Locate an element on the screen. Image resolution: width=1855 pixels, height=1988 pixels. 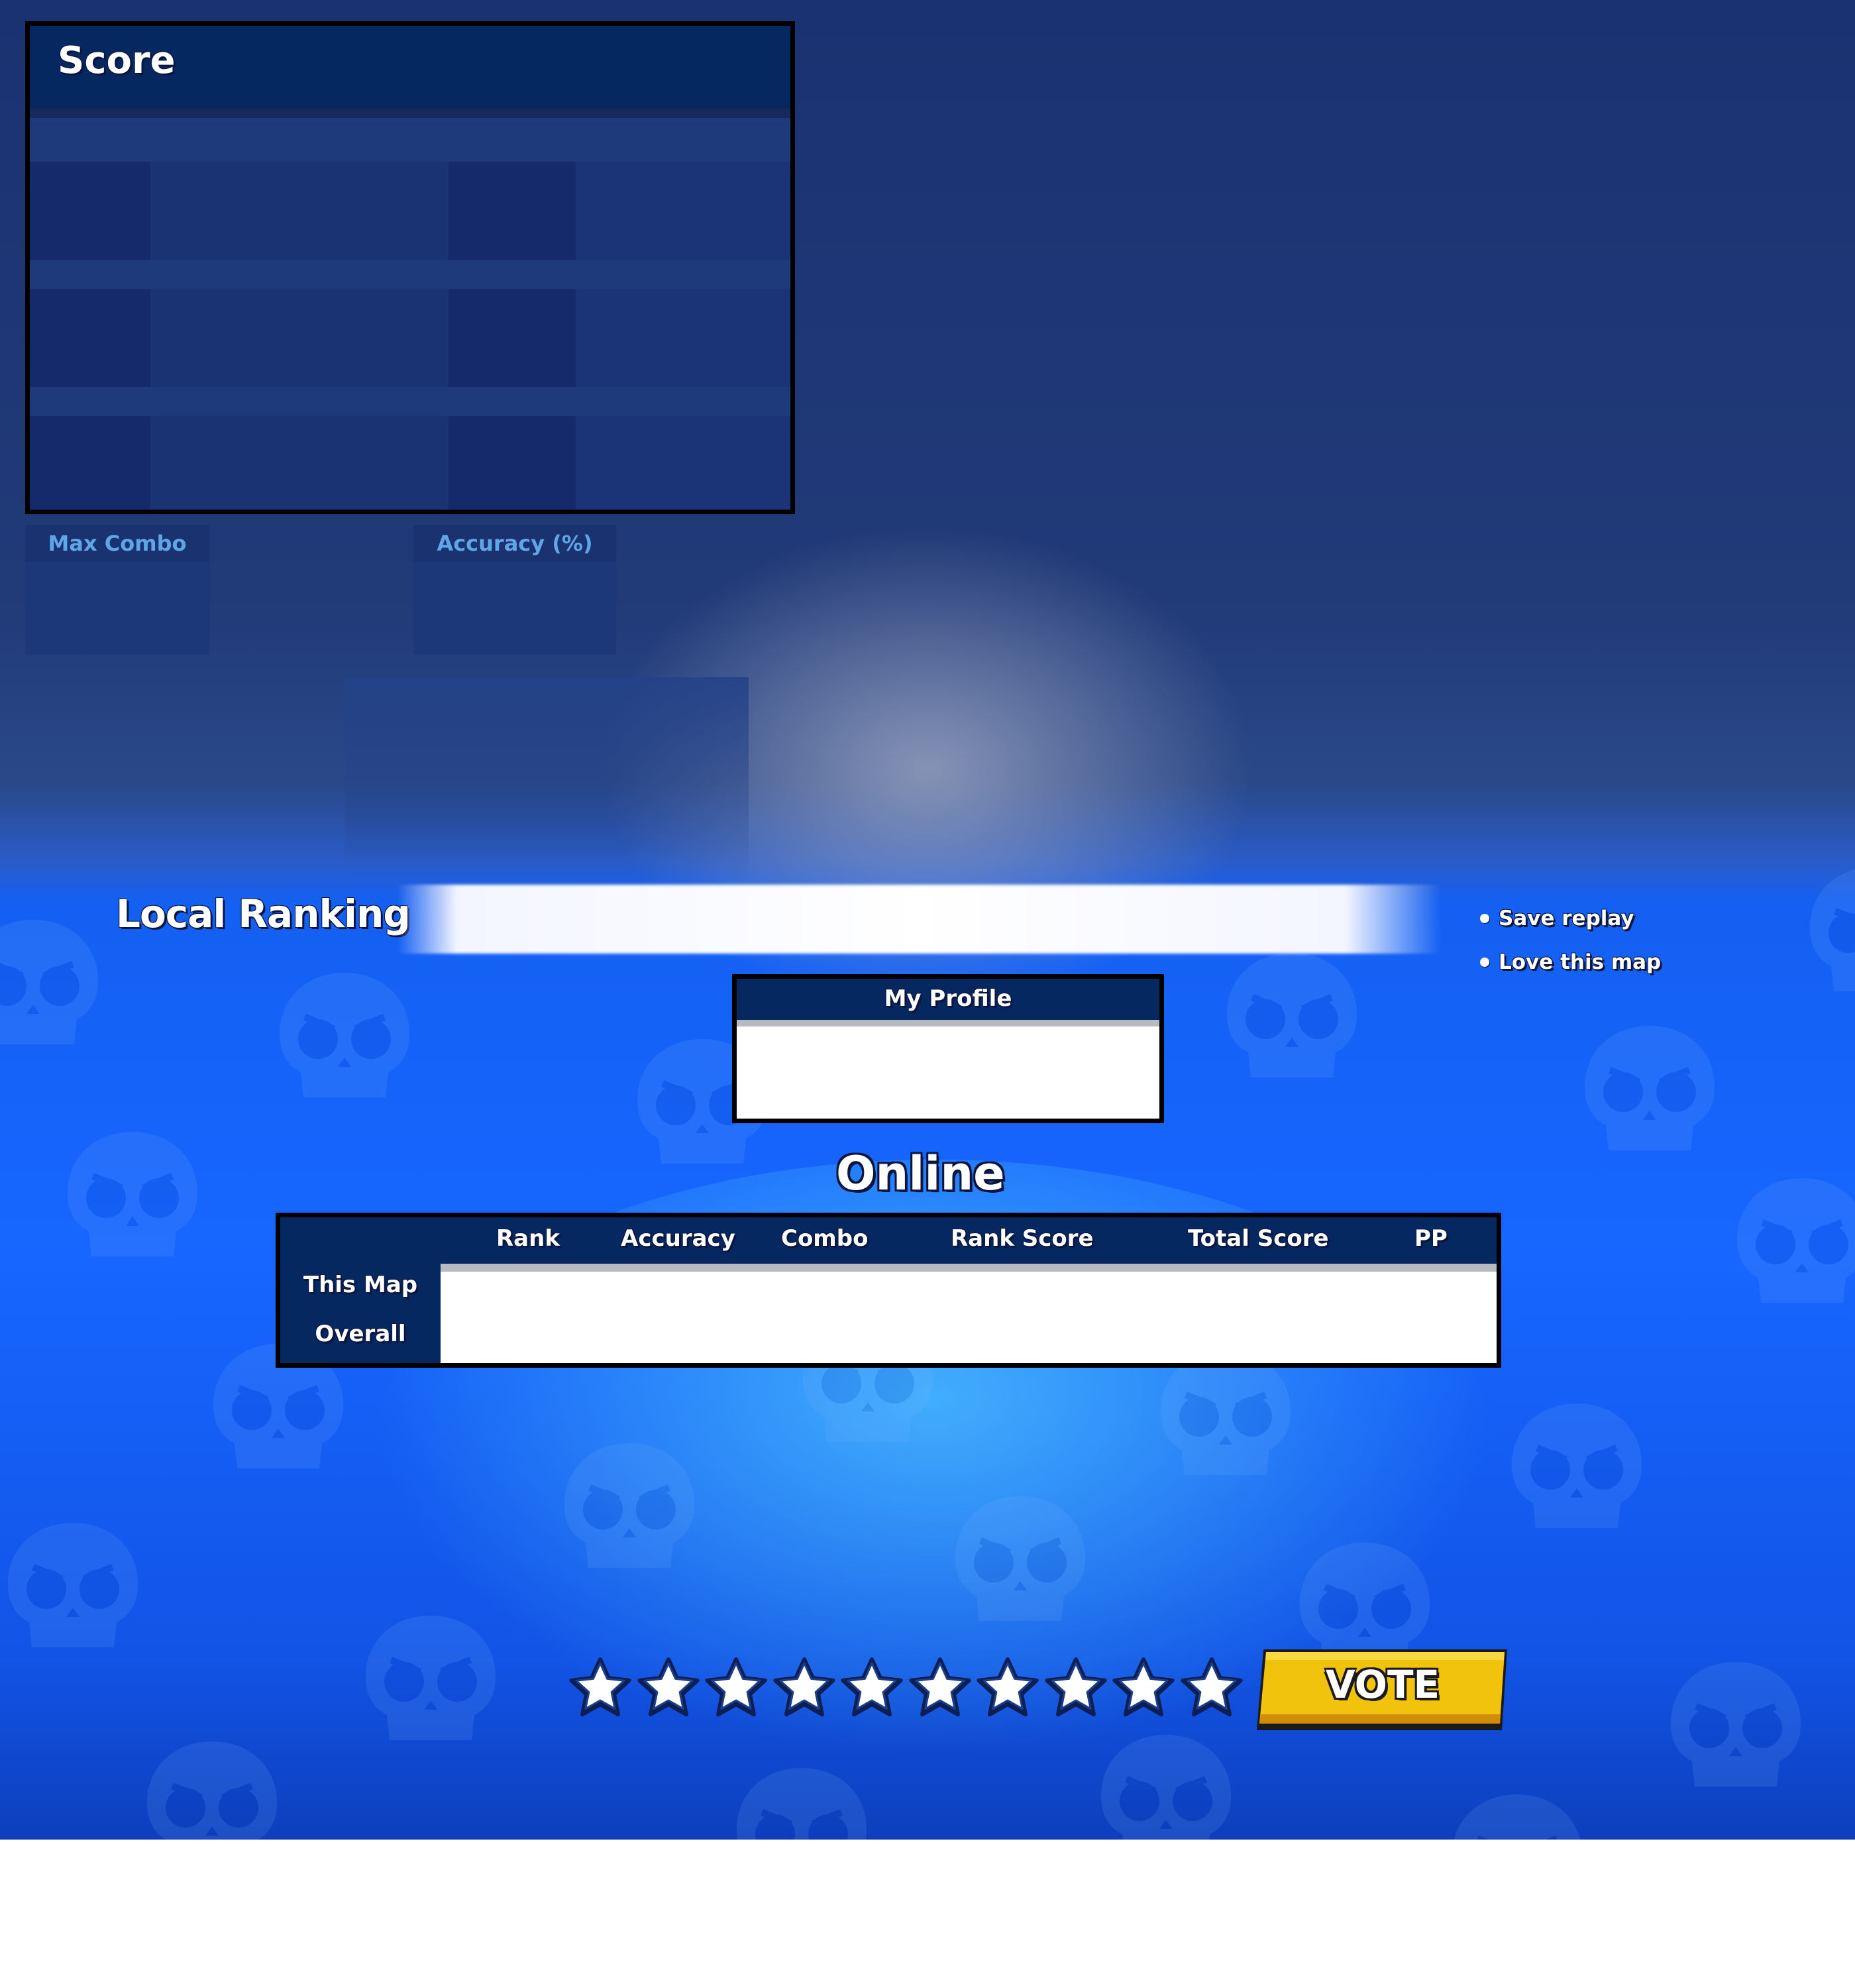
score-title: Score is located at coordinates (117, 60).